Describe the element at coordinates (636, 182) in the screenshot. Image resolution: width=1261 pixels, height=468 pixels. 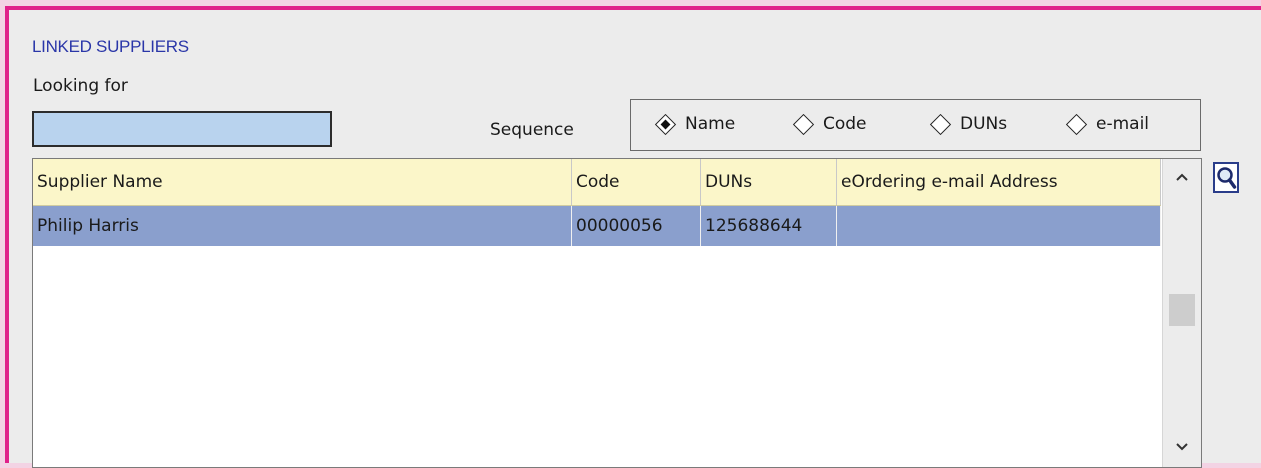
I see `column-header-code: Code` at that location.